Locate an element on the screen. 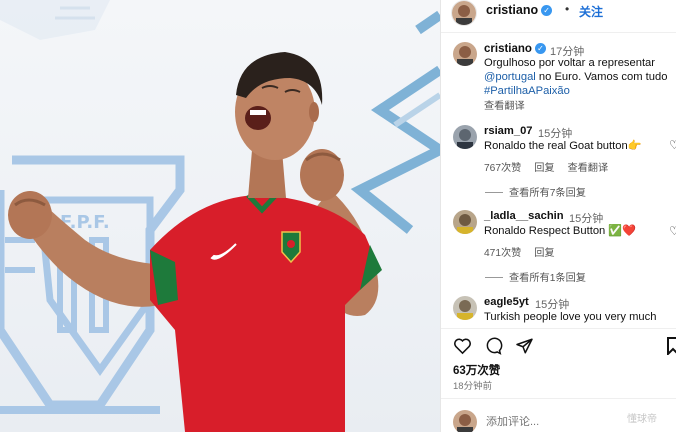 The width and height of the screenshot is (676, 432). comment-meta: 471次赞 回复 is located at coordinates (524, 251).